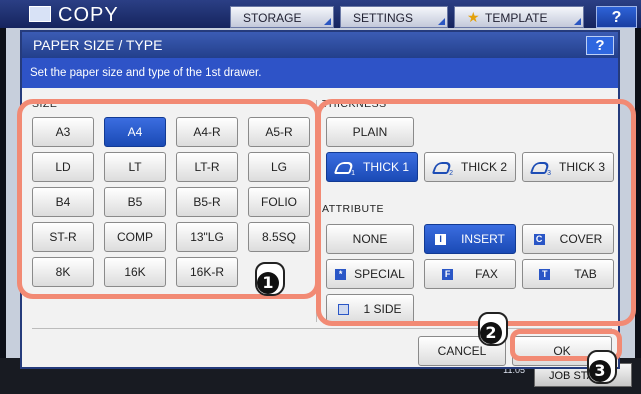 The image size is (641, 394). What do you see at coordinates (473, 17) in the screenshot?
I see `star-icon: ★` at bounding box center [473, 17].